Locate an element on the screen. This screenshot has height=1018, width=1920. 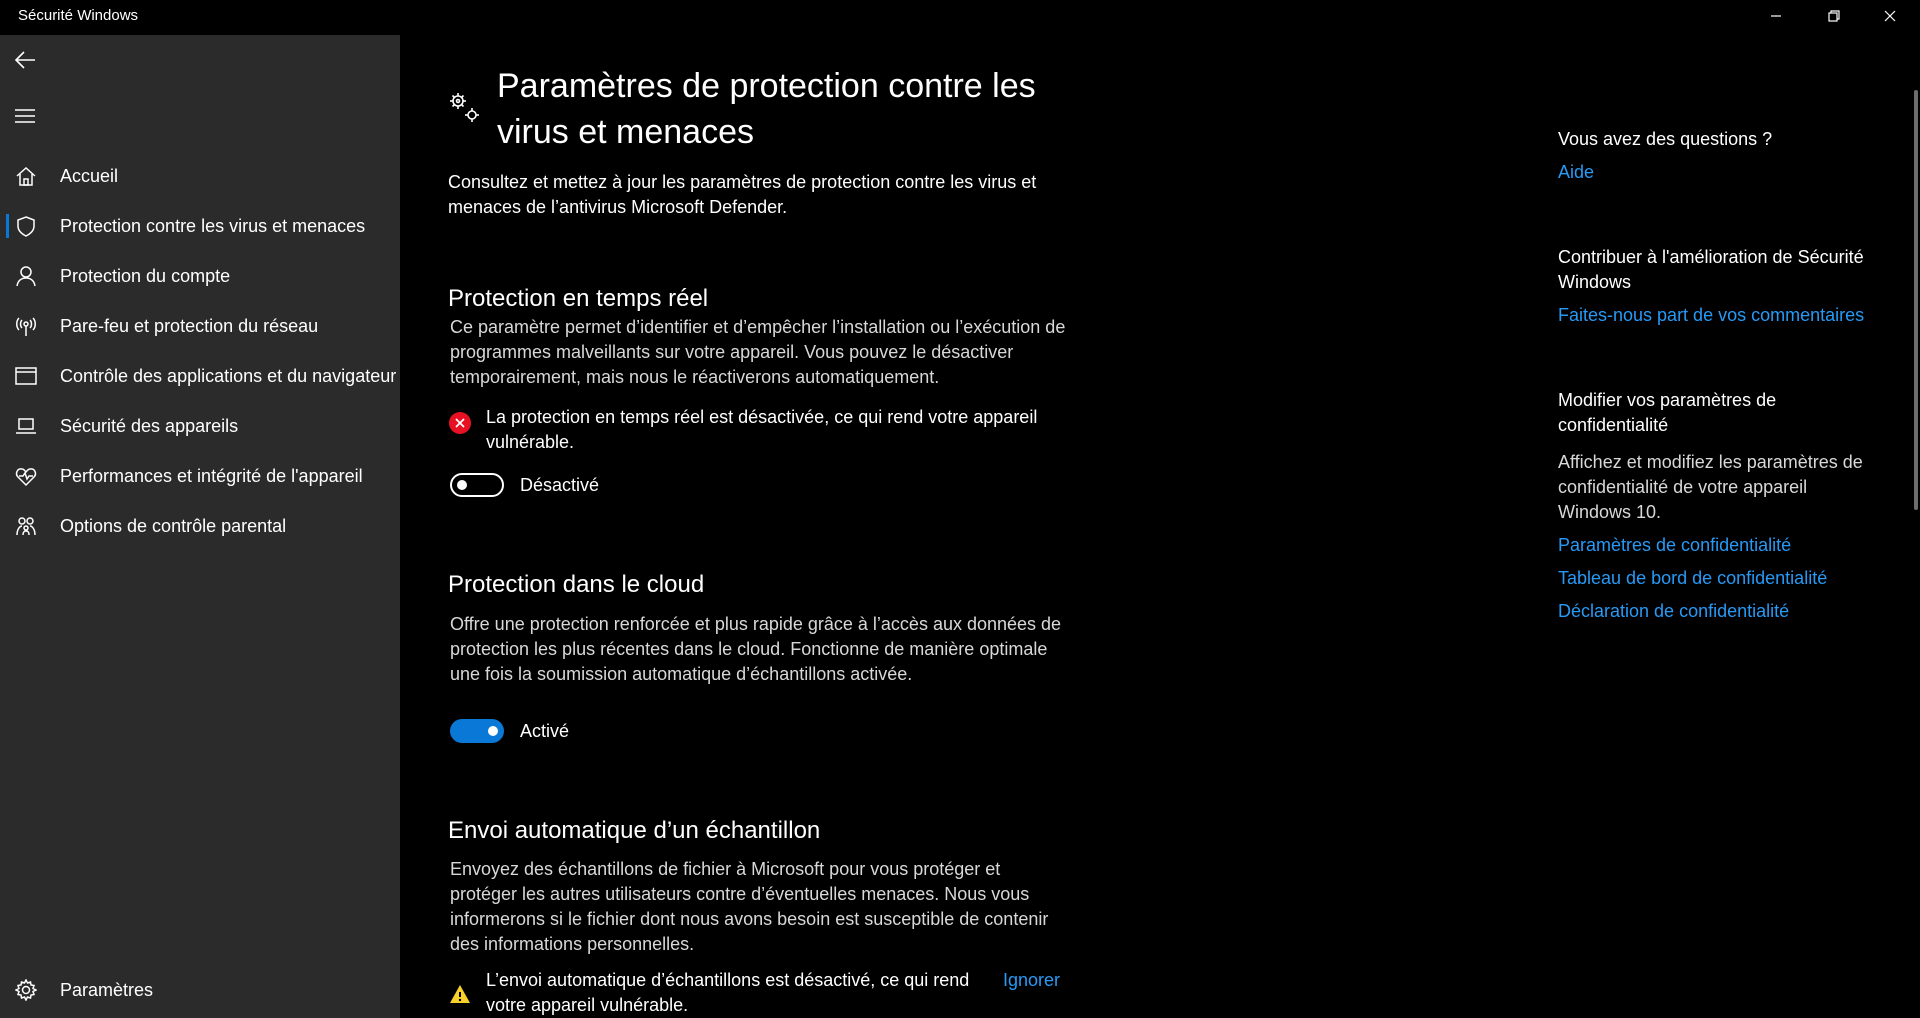
minimize-icon is located at coordinates (1776, 16).